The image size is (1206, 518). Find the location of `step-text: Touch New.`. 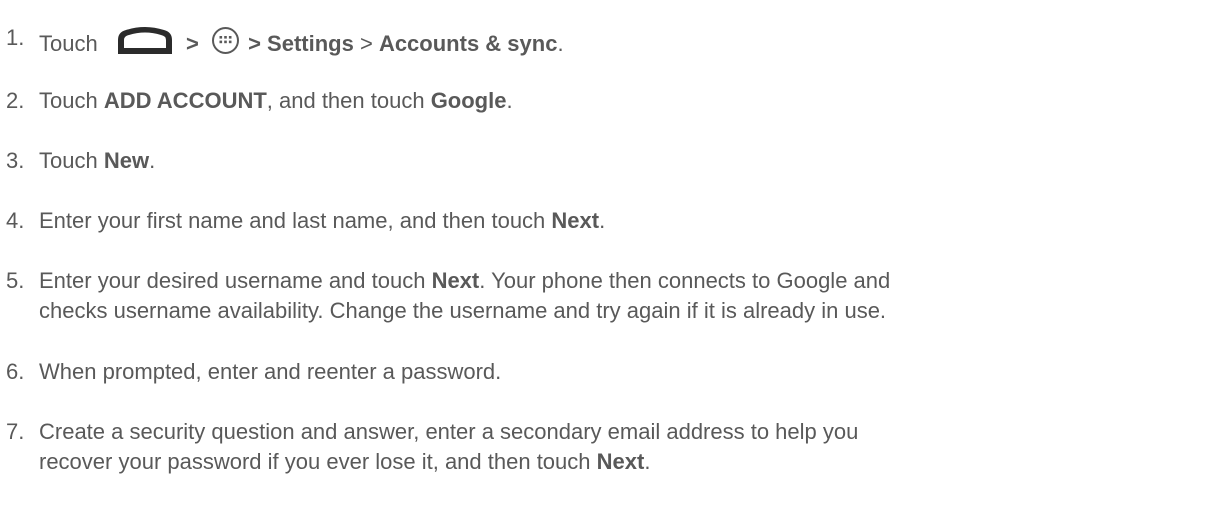

step-text: Touch New. is located at coordinates (97, 161).